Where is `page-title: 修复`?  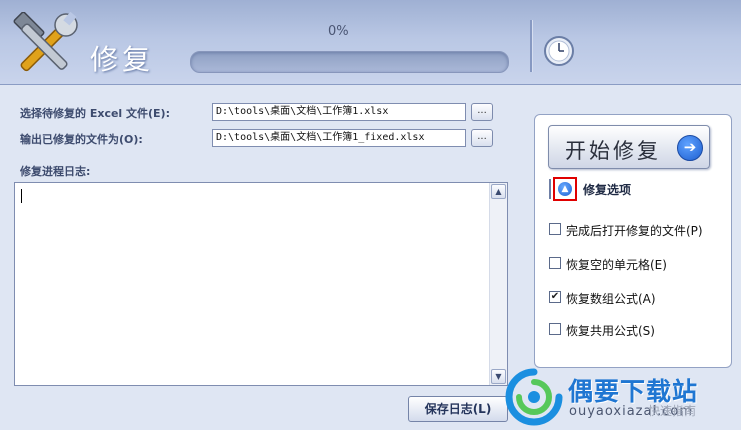 page-title: 修复 is located at coordinates (122, 59).